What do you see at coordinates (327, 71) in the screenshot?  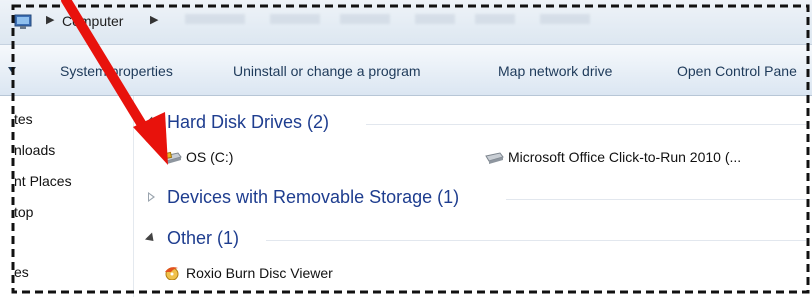 I see `uninstall-program-button: Uninstall or change a program` at bounding box center [327, 71].